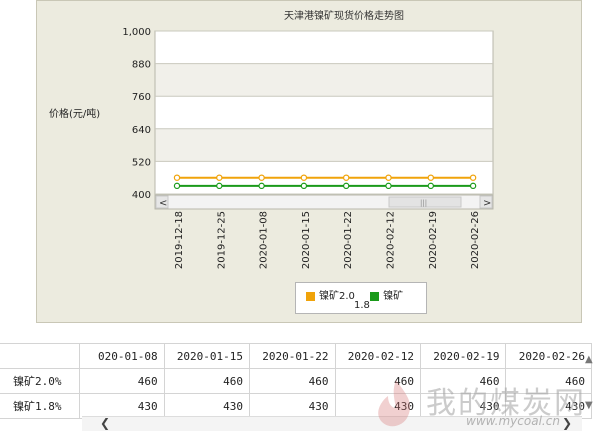 This screenshot has width=600, height=440. What do you see at coordinates (40, 381) in the screenshot?
I see `row-label: 镍矿2.0%` at bounding box center [40, 381].